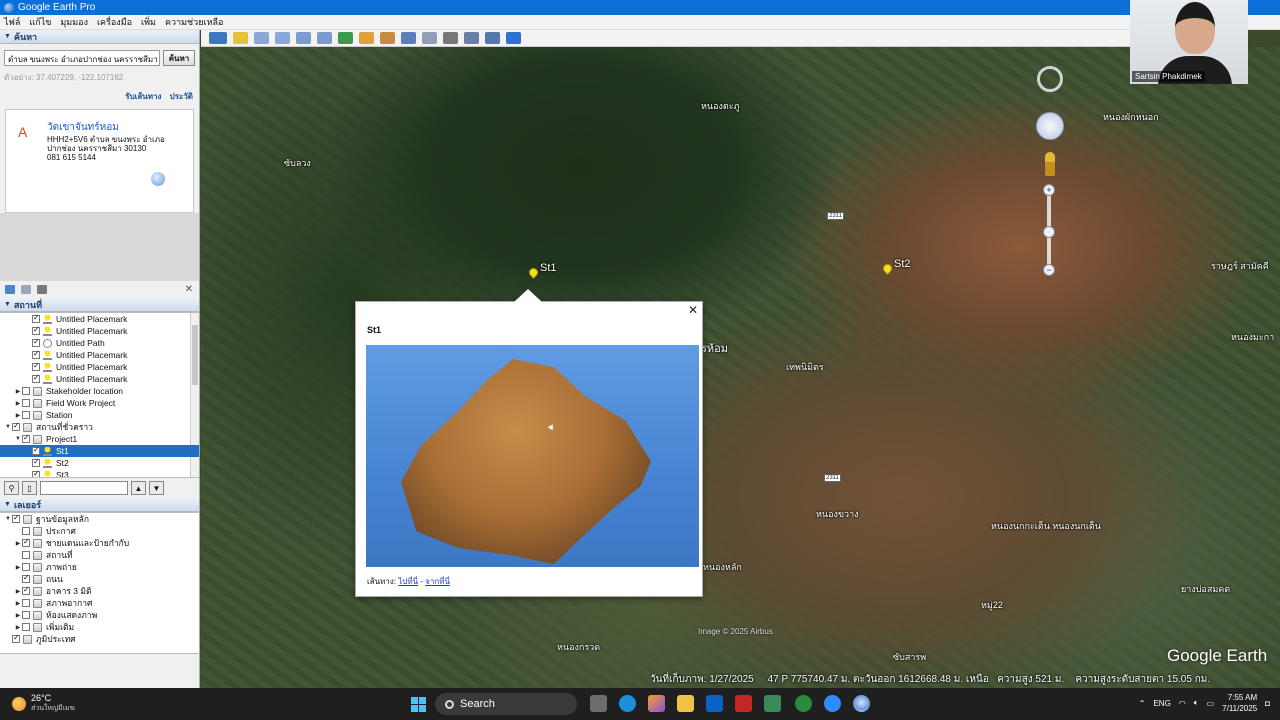 Image resolution: width=1280 pixels, height=720 pixels. What do you see at coordinates (240, 38) in the screenshot?
I see `add-placemark-icon` at bounding box center [240, 38].